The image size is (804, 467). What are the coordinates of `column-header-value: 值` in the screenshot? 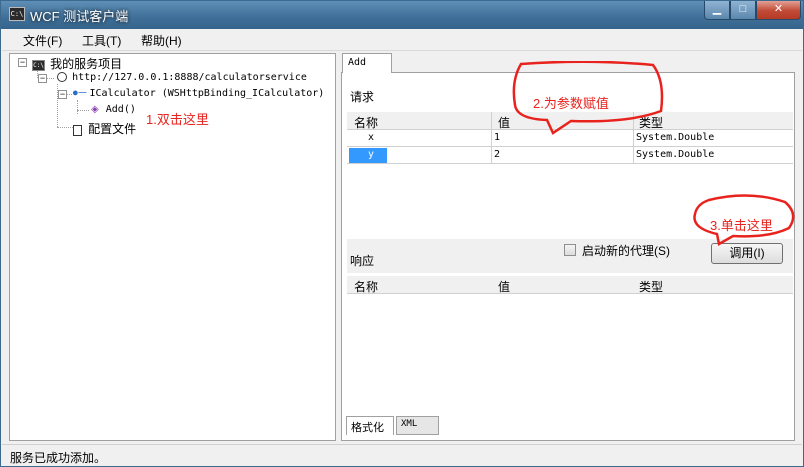 It's located at (504, 286).